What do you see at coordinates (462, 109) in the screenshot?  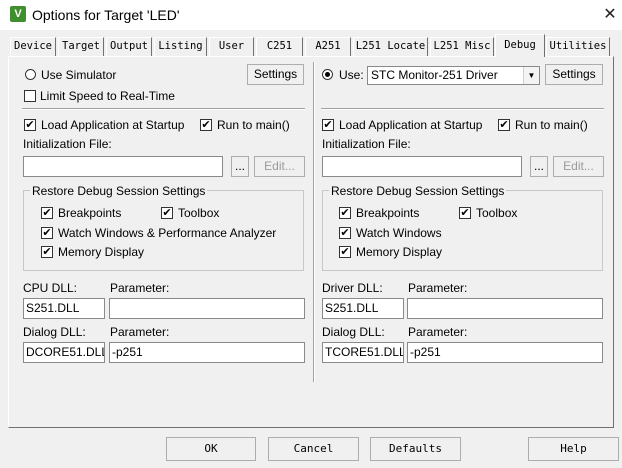 I see `right-separator` at bounding box center [462, 109].